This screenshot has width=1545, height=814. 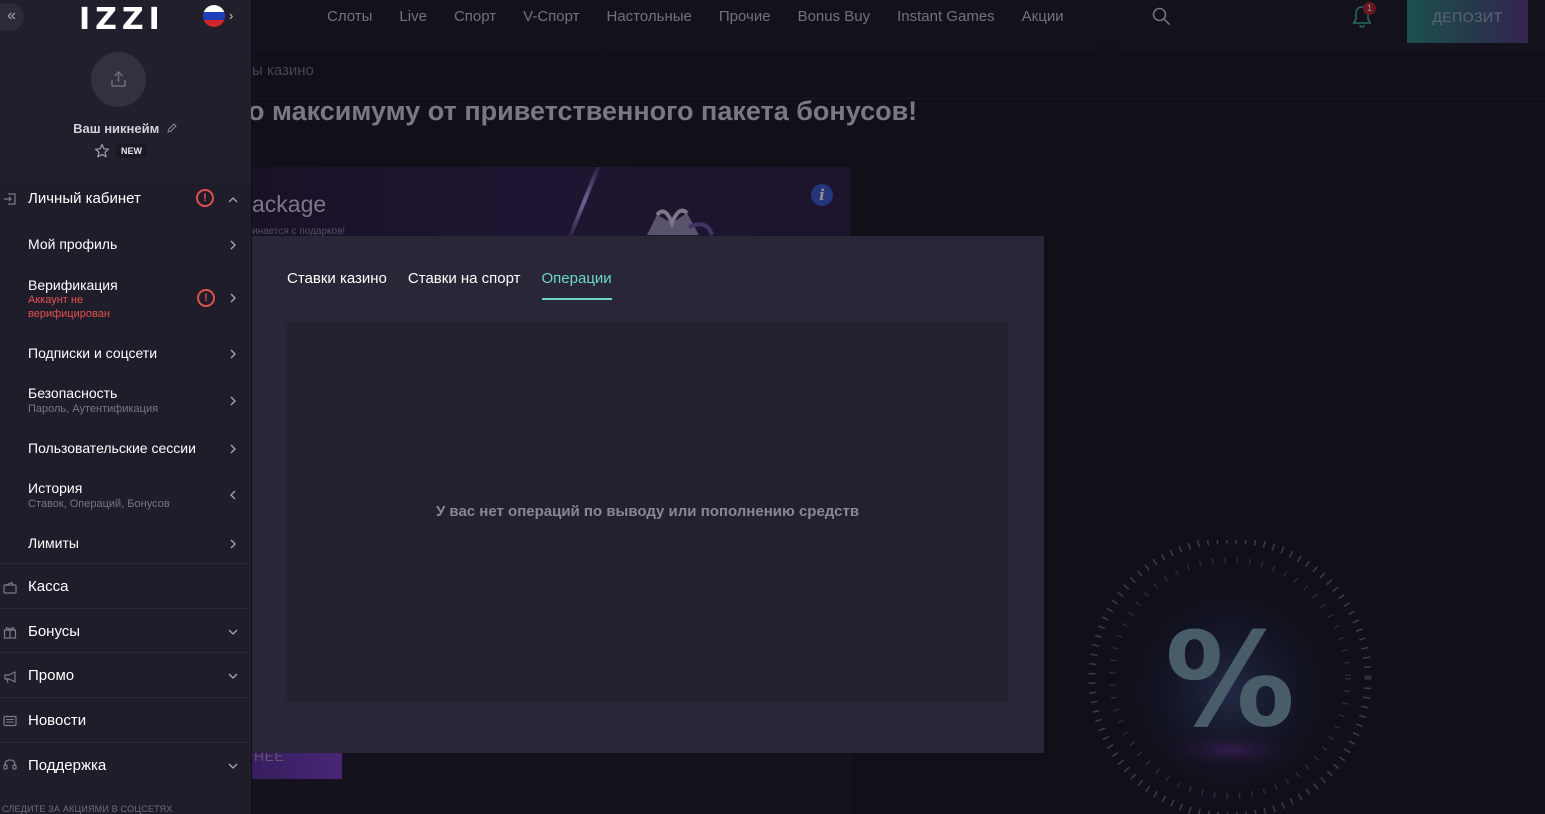 What do you see at coordinates (475, 16) in the screenshot?
I see `nav-item-sport: Спорт` at bounding box center [475, 16].